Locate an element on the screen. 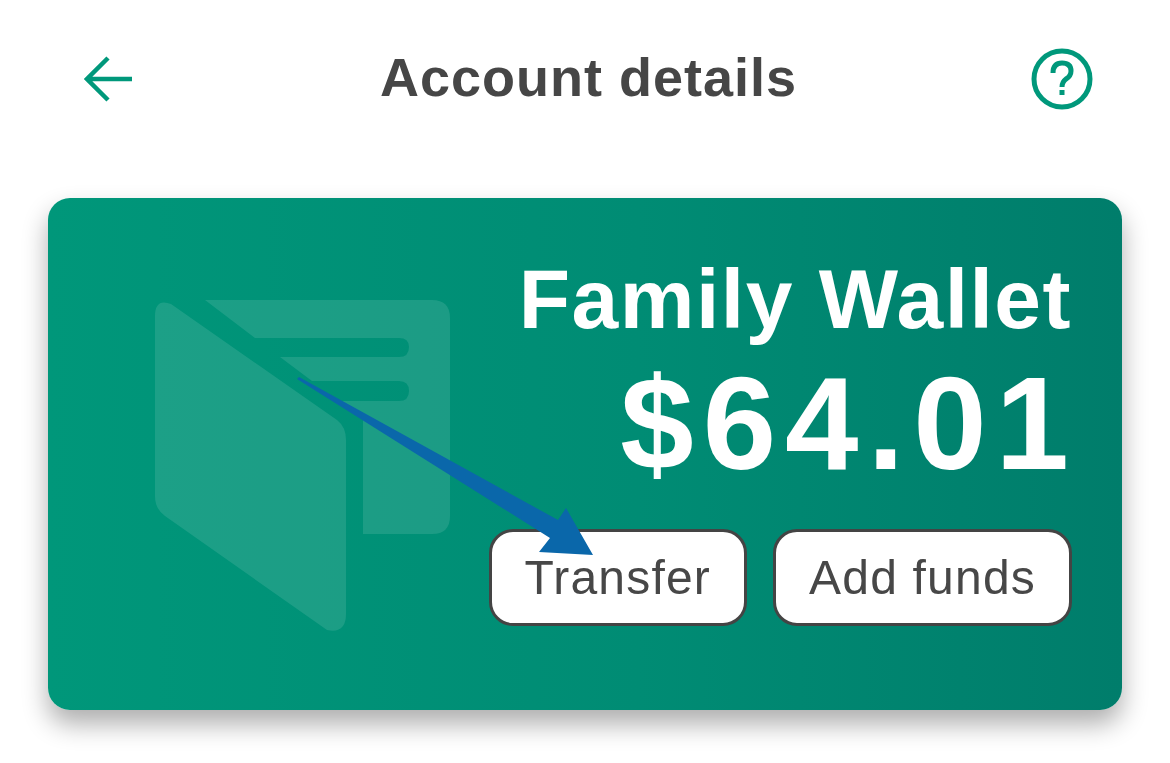  help-icon is located at coordinates (1062, 78).